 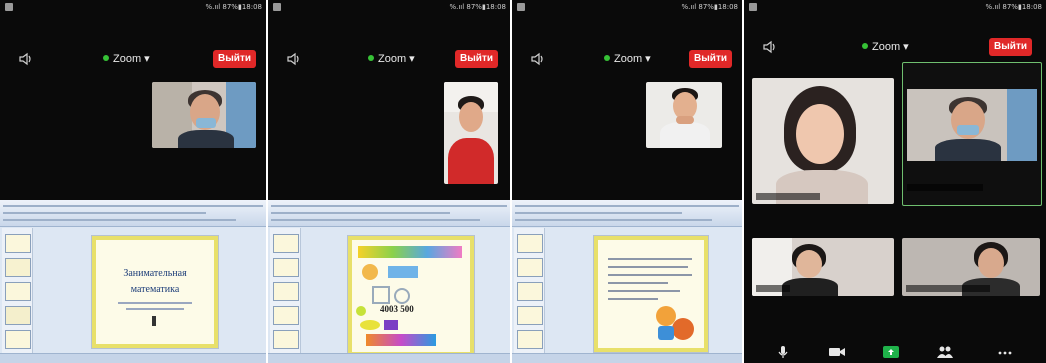 What do you see at coordinates (783, 352) in the screenshot?
I see `microphone-icon` at bounding box center [783, 352].